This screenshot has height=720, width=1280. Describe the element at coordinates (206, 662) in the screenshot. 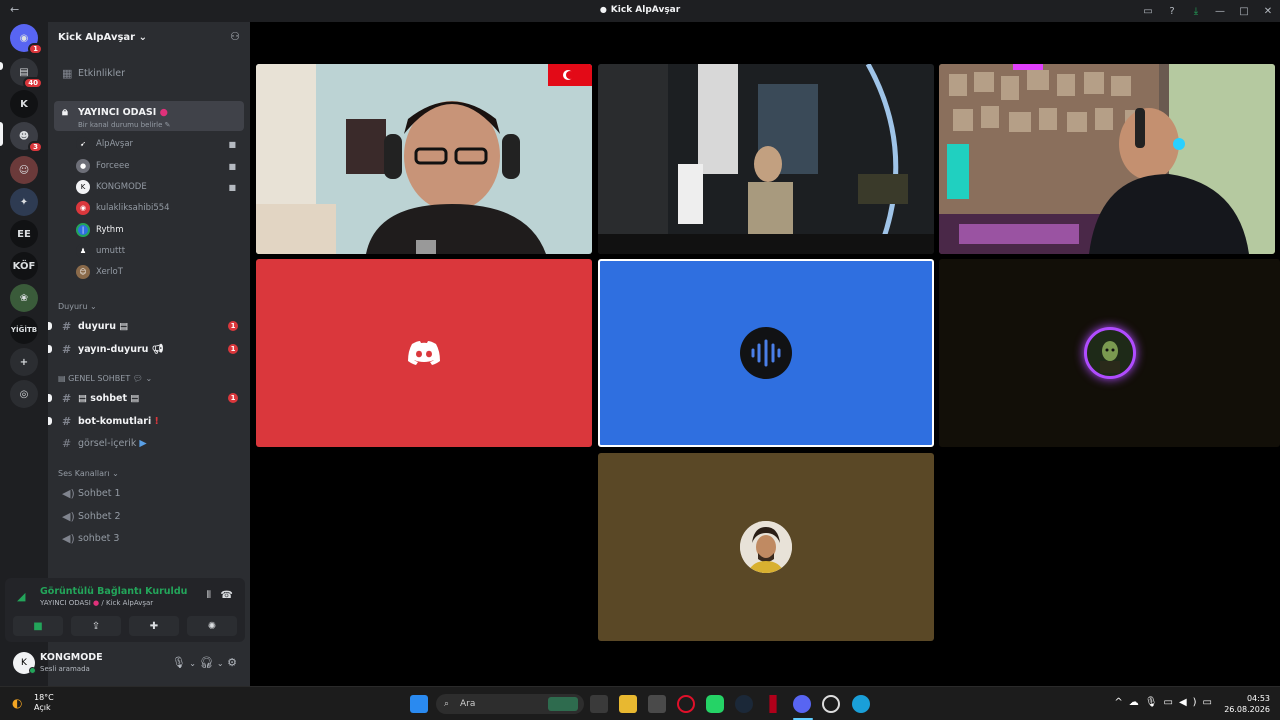

I see `headphones-icon: 🎧︎` at that location.